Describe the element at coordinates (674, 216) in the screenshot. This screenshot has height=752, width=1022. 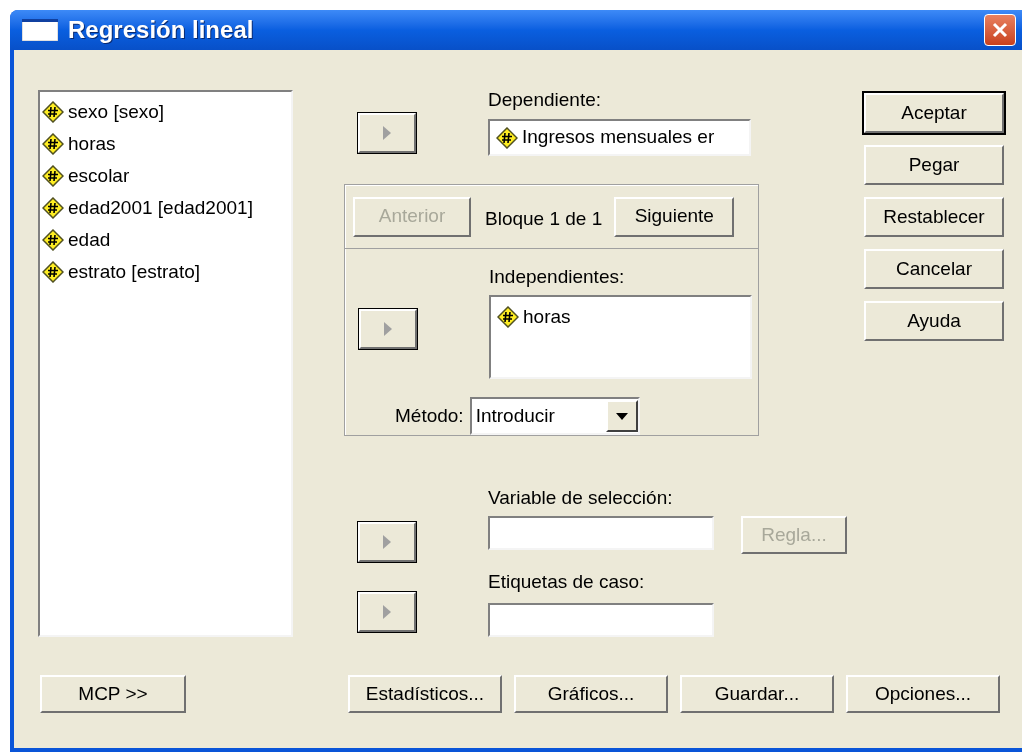
I see `next-button: Siguiente` at that location.